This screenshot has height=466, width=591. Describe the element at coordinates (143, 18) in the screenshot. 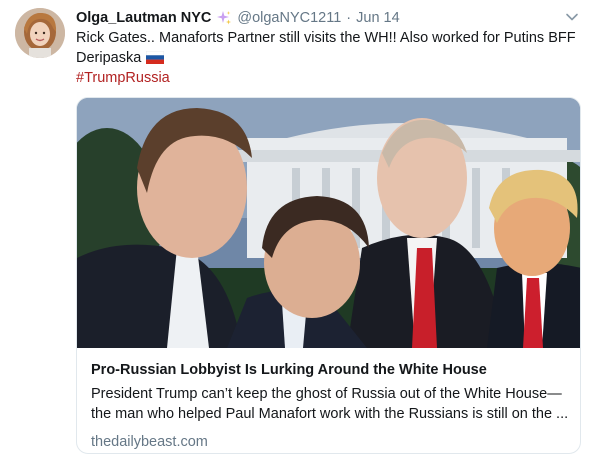

I see `display-name: Olga_Lautman NYC` at that location.